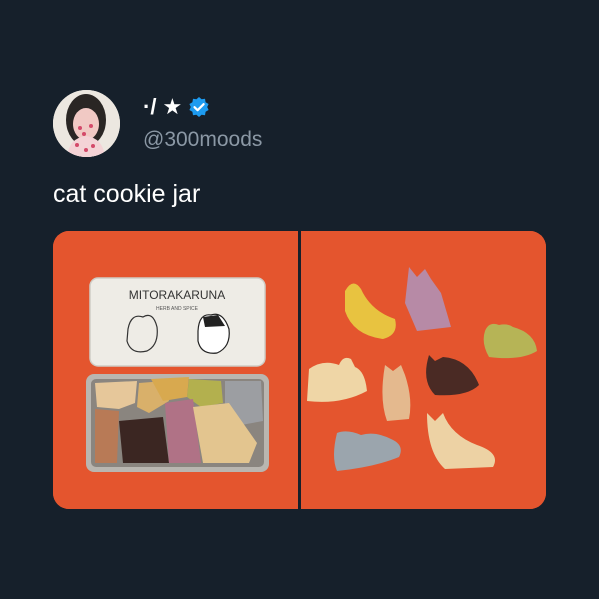 This screenshot has width=599, height=599. Describe the element at coordinates (162, 107) in the screenshot. I see `display-name: ·/ ★` at that location.